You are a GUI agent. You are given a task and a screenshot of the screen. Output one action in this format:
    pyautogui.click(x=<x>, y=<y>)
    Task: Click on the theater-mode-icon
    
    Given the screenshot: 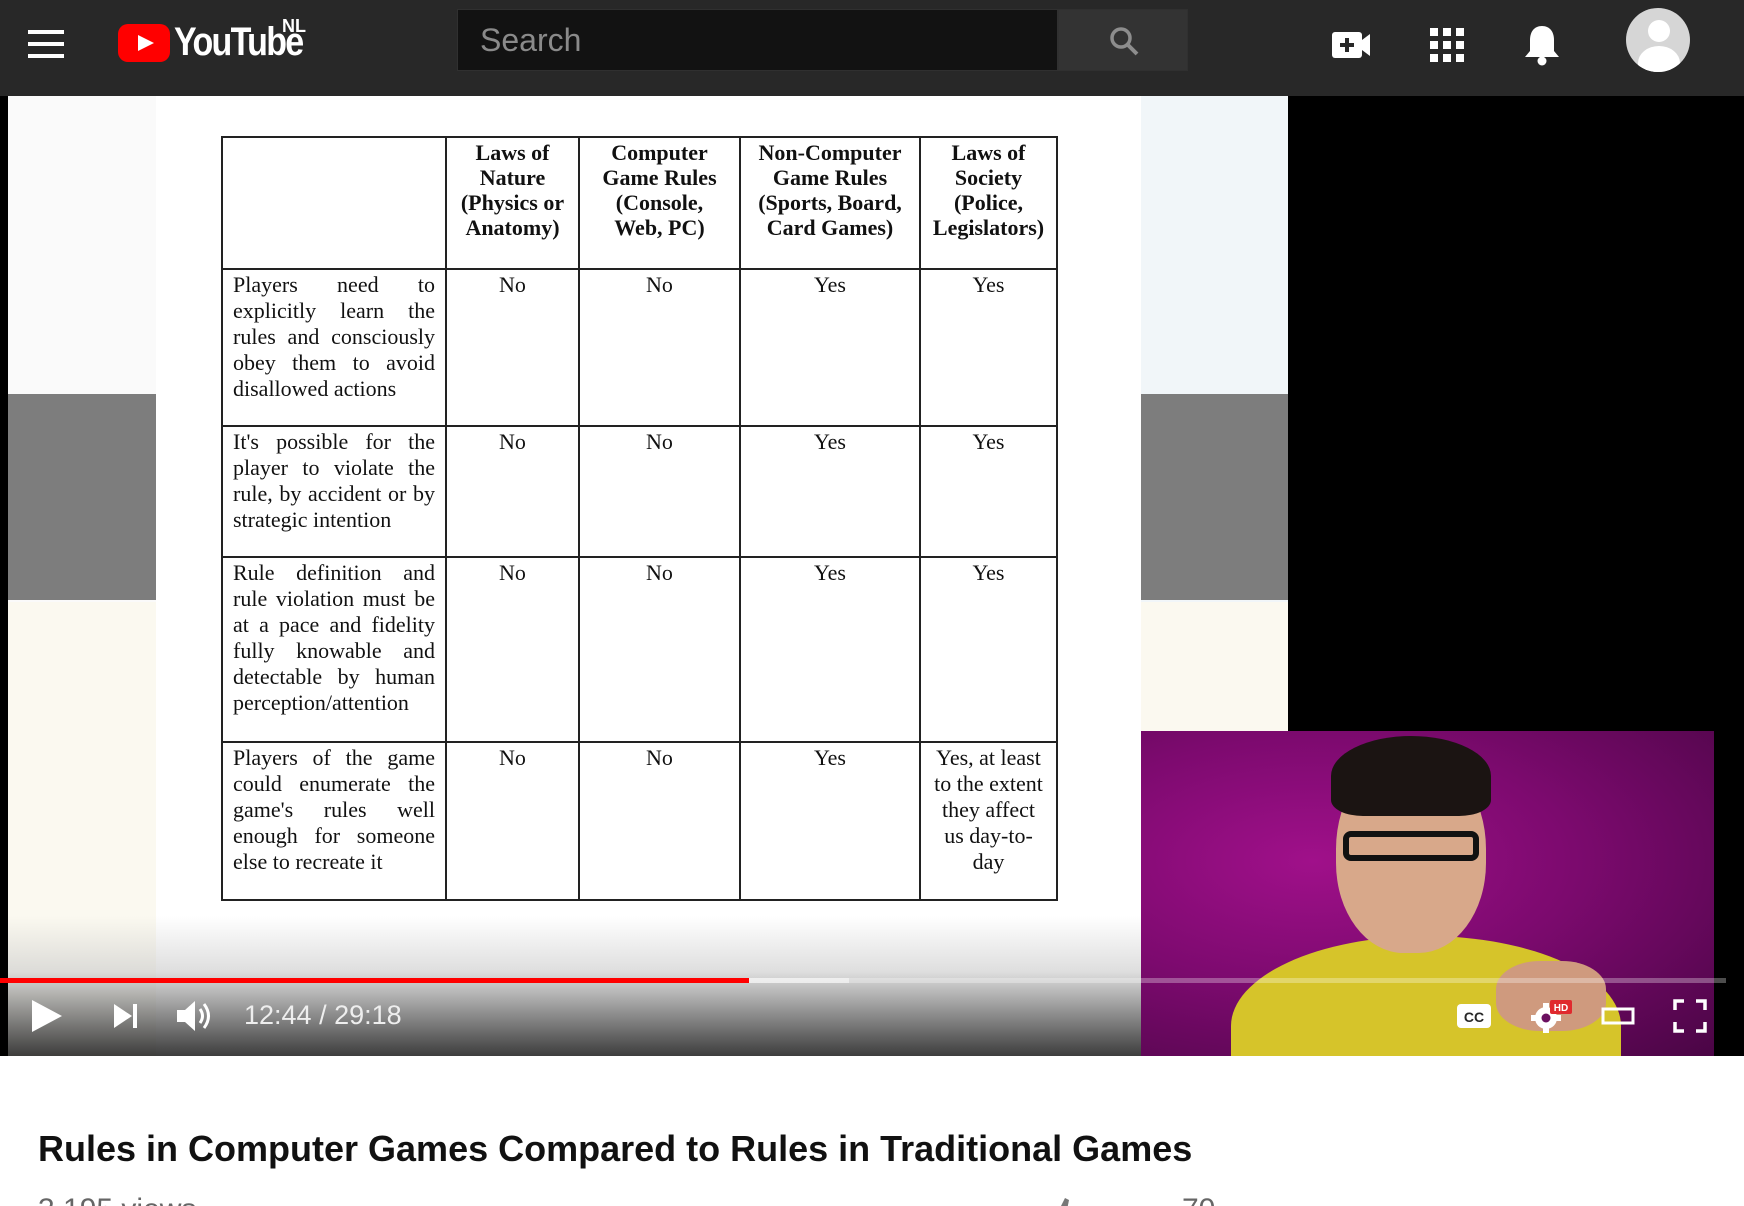 What is the action you would take?
    pyautogui.click(x=1618, y=1016)
    